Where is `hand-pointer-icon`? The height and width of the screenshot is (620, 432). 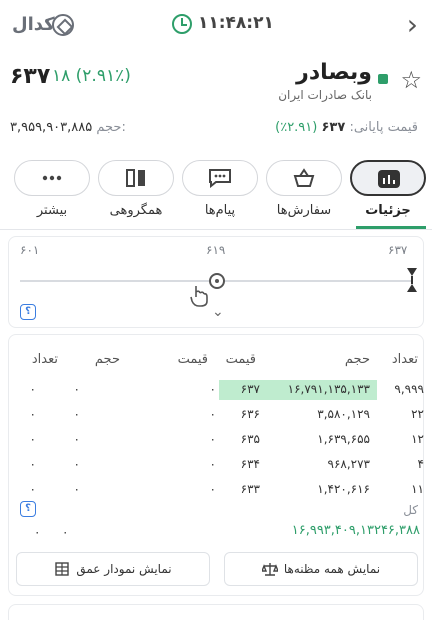
hand-pointer-icon is located at coordinates (199, 296).